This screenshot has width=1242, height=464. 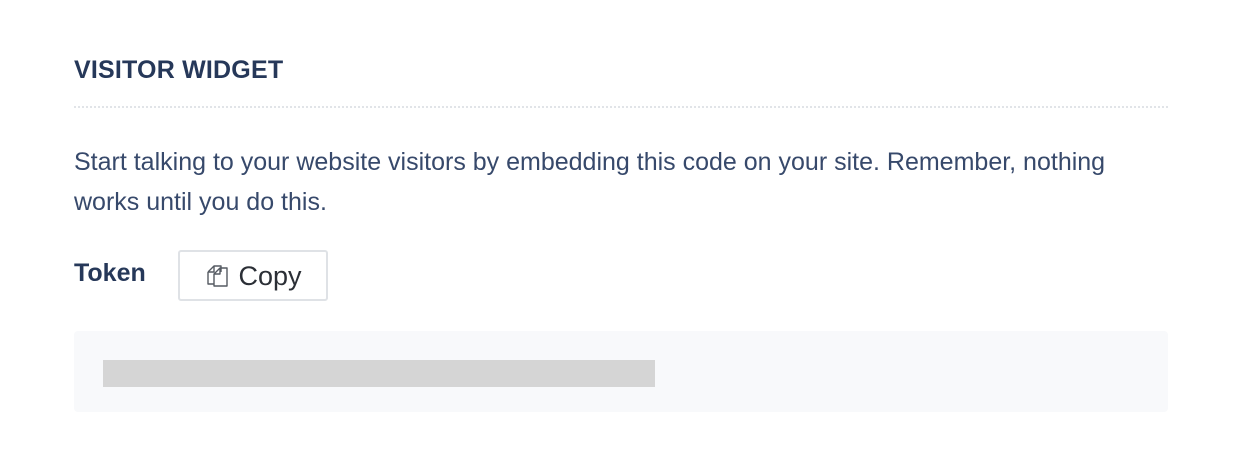 I want to click on copy-button: Copy, so click(x=253, y=275).